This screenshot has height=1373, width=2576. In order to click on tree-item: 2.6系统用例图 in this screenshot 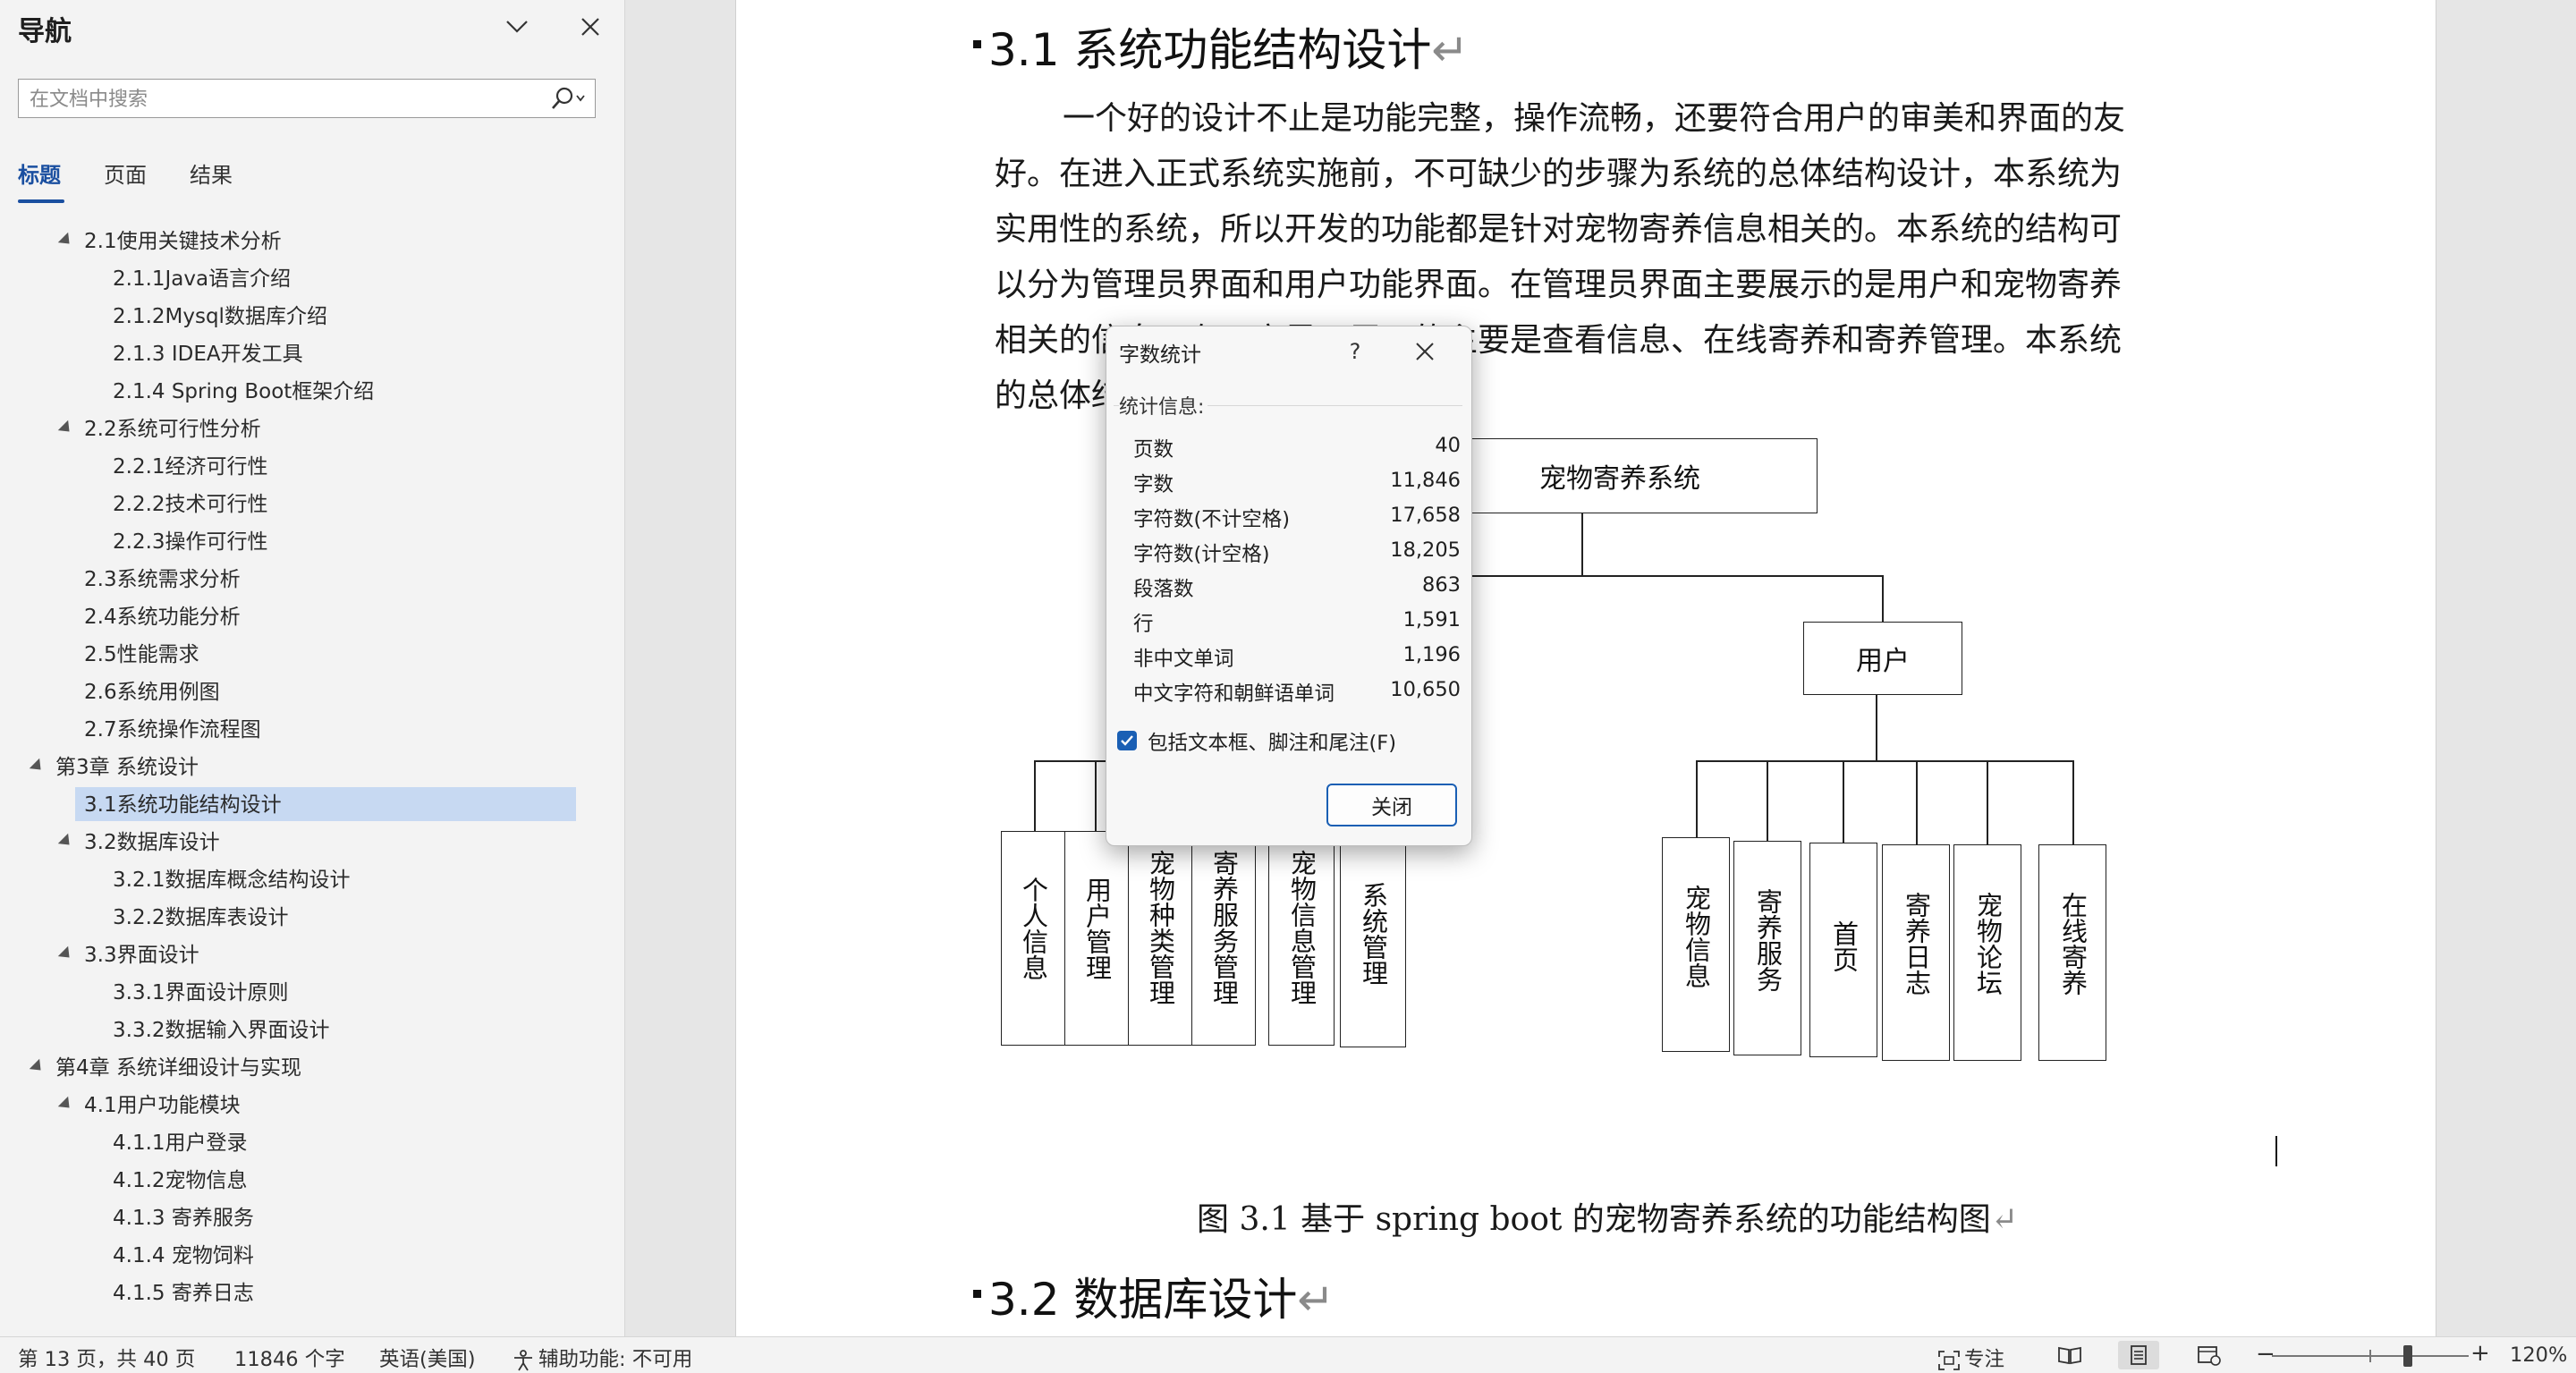, I will do `click(152, 692)`.